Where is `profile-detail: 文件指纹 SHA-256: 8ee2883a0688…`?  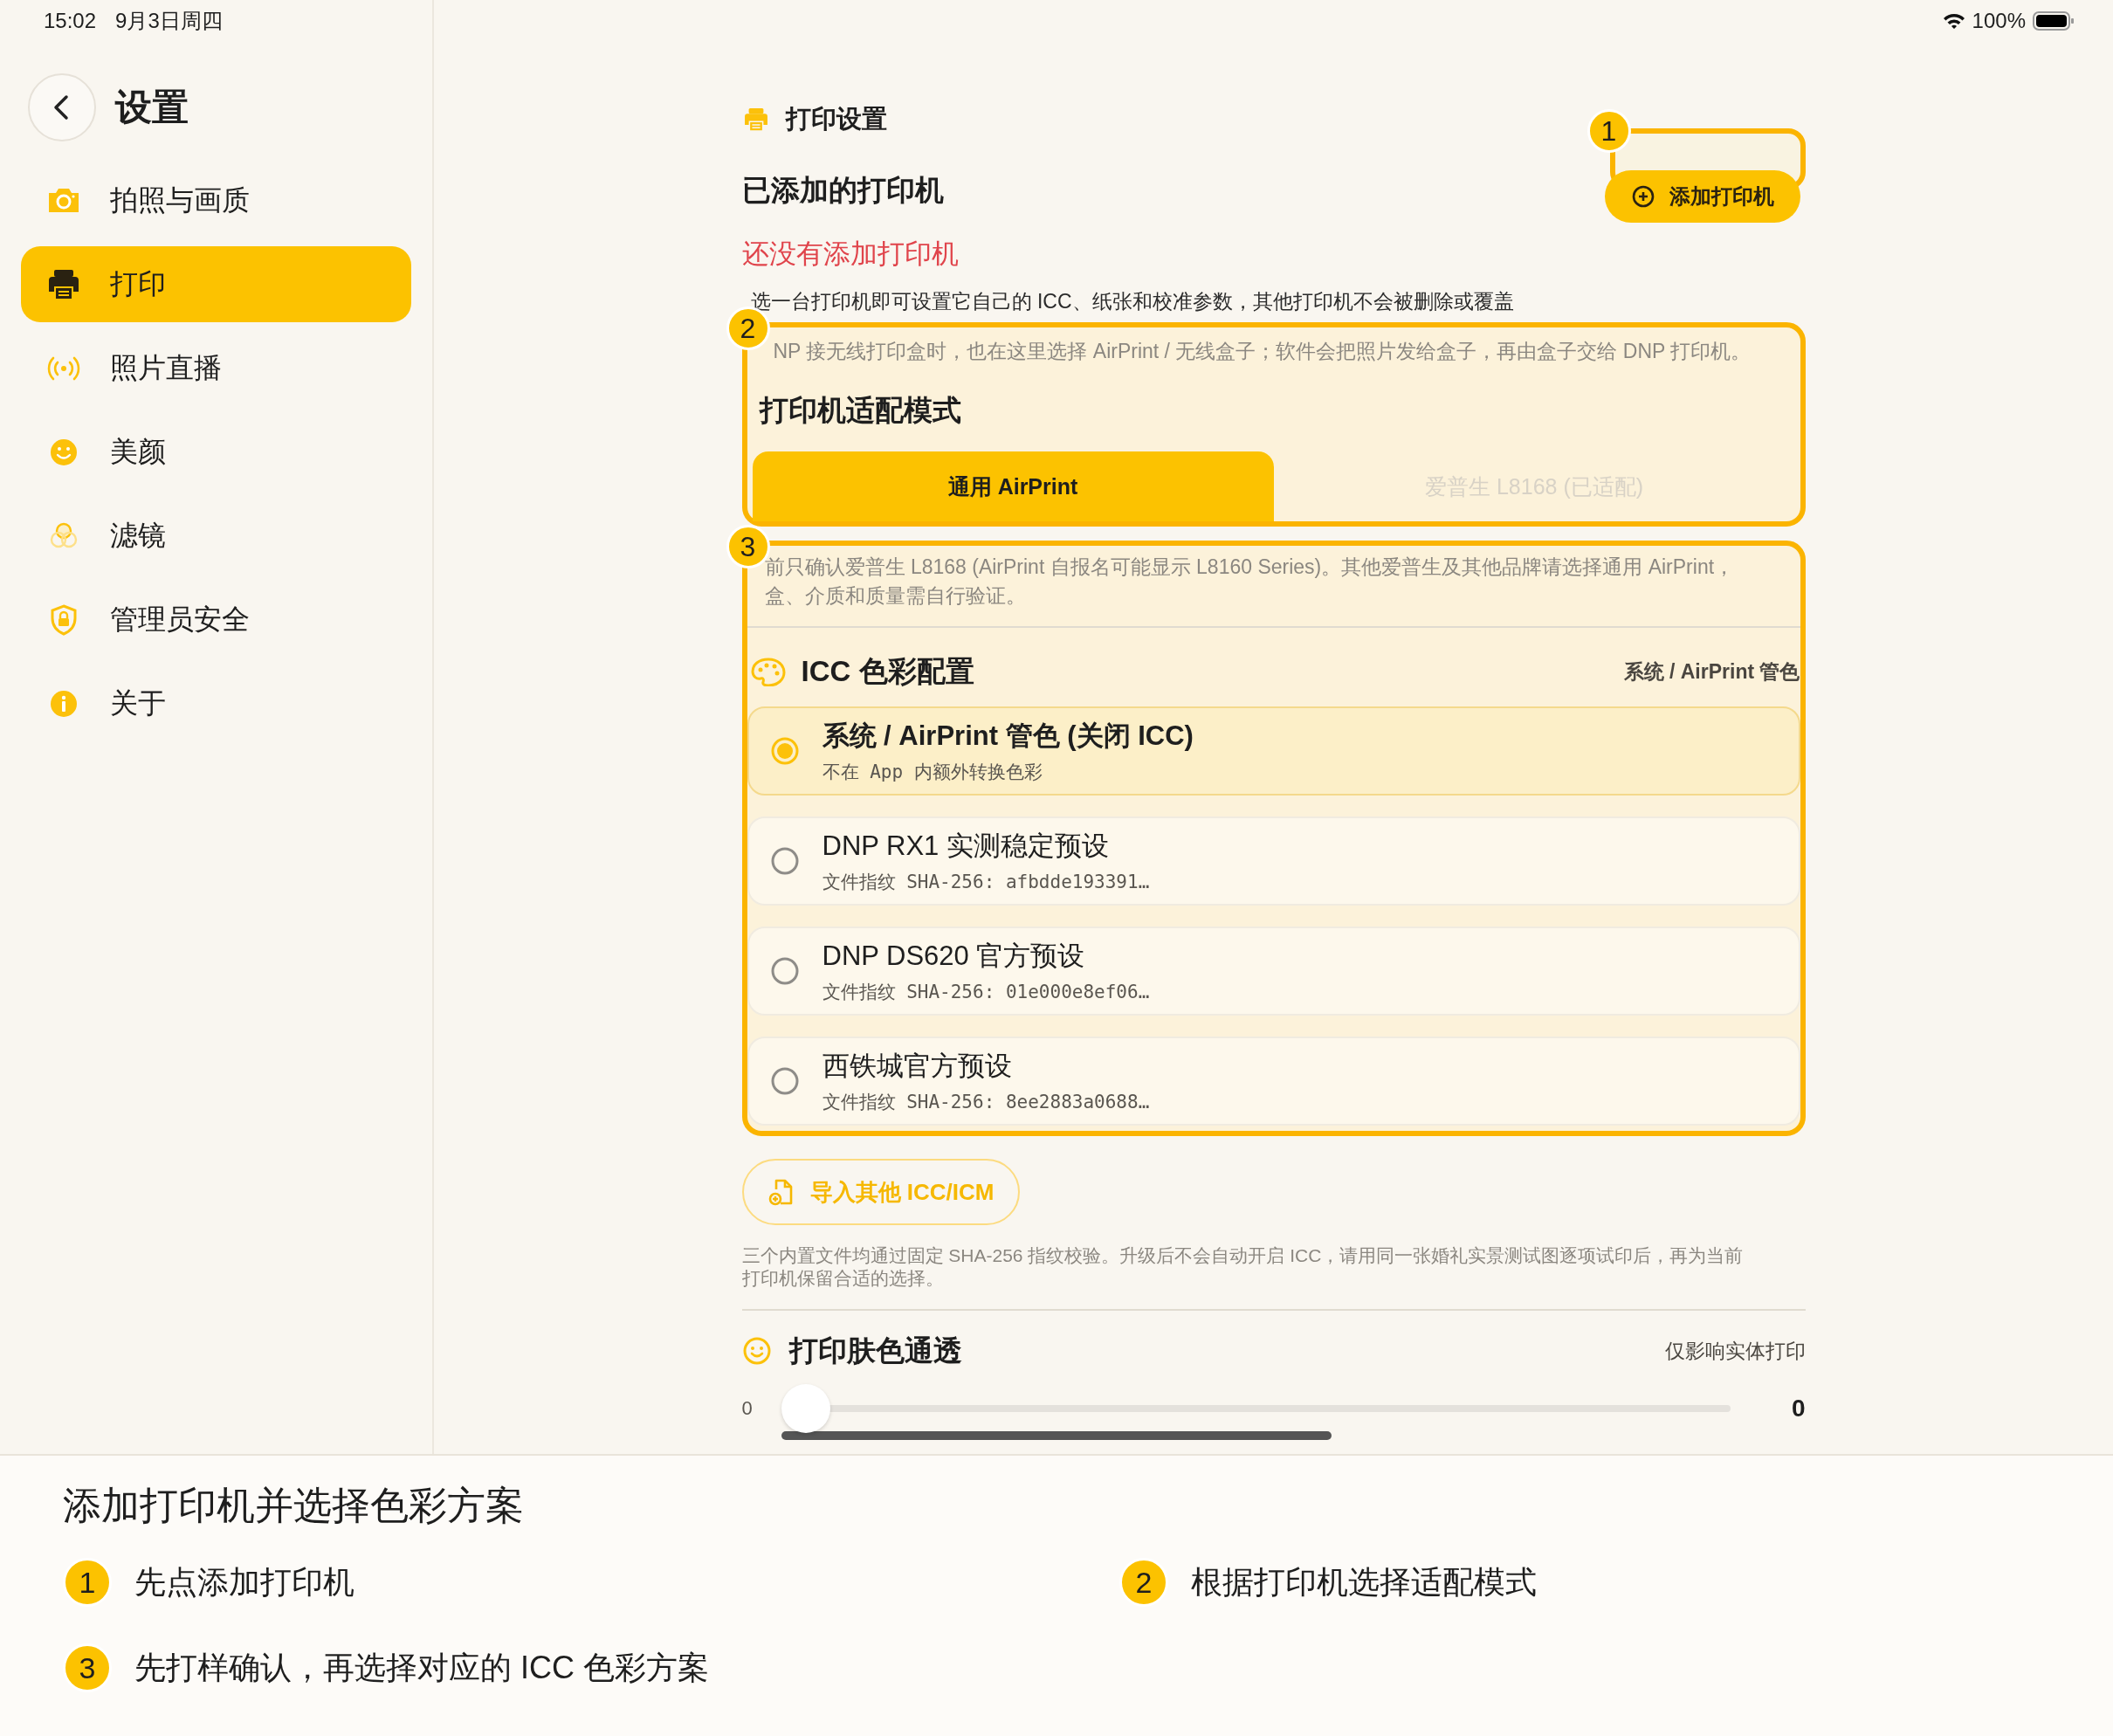 profile-detail: 文件指纹 SHA-256: 8ee2883a0688… is located at coordinates (986, 1102).